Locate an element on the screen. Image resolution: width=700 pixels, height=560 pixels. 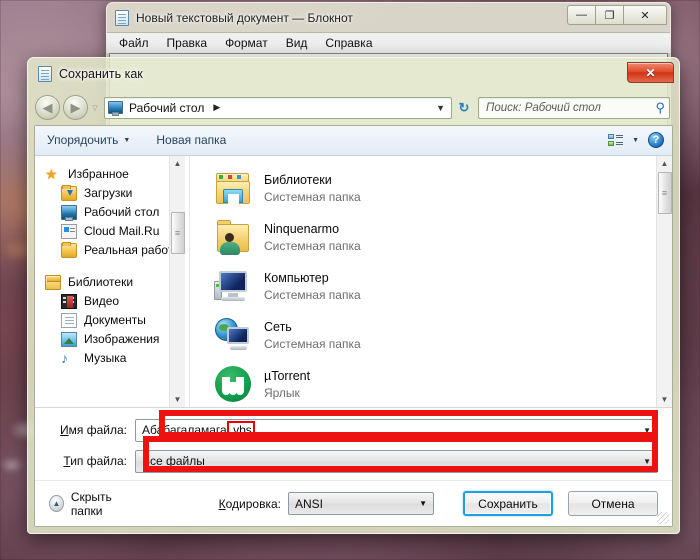
music-library-icon: ♪ is located at coordinates (64, 357).